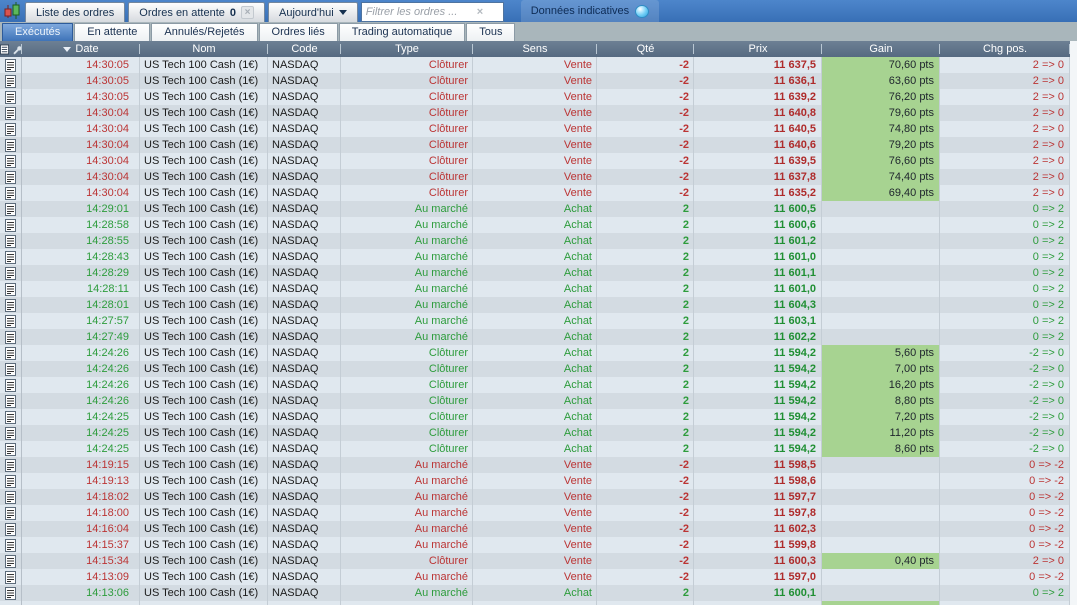 The height and width of the screenshot is (605, 1077). What do you see at coordinates (645, 49) in the screenshot?
I see `column-header-qte: Qté` at bounding box center [645, 49].